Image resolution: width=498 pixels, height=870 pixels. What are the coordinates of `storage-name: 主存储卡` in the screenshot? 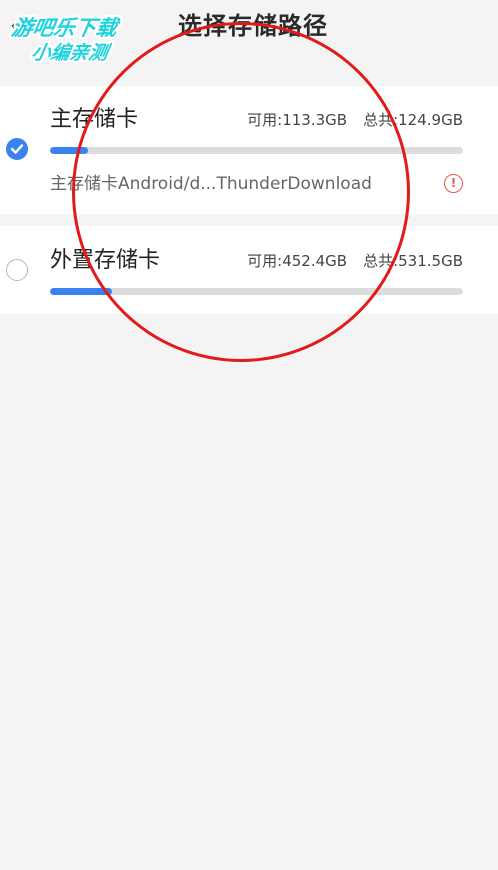 It's located at (94, 119).